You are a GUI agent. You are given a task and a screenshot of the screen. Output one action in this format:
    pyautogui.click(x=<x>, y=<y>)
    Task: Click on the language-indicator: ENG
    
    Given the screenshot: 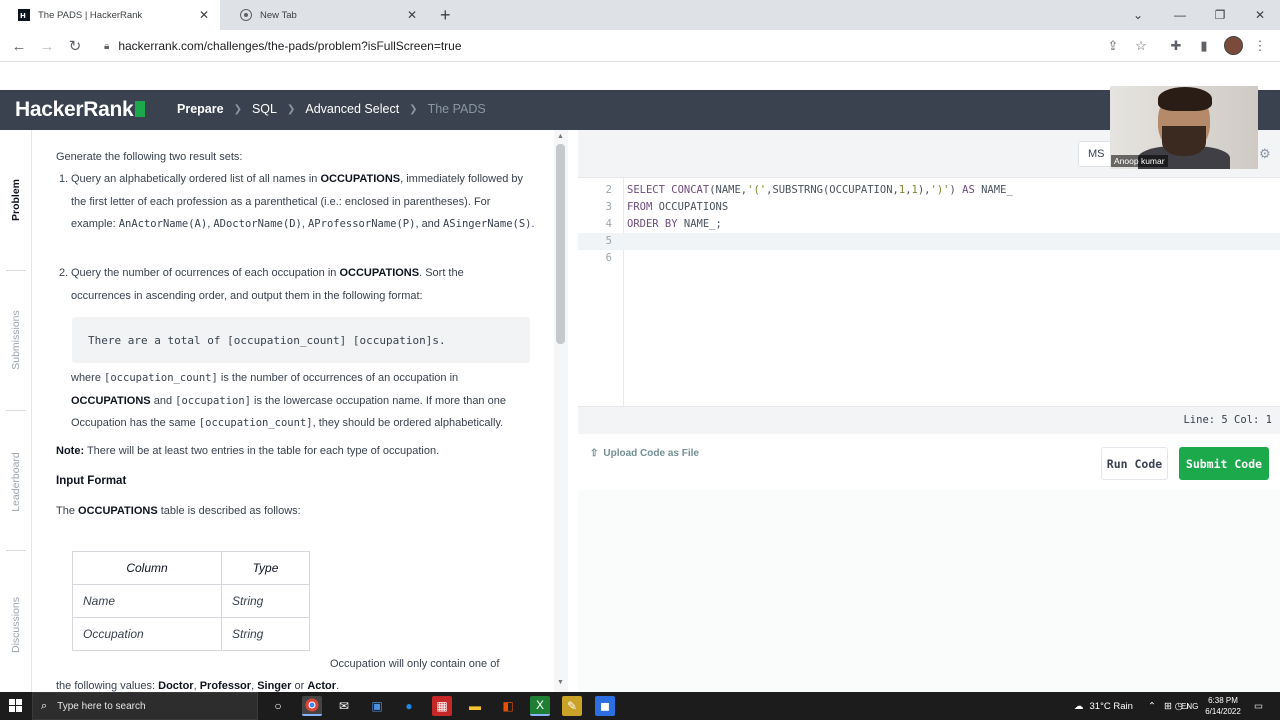 What is the action you would take?
    pyautogui.click(x=1189, y=706)
    